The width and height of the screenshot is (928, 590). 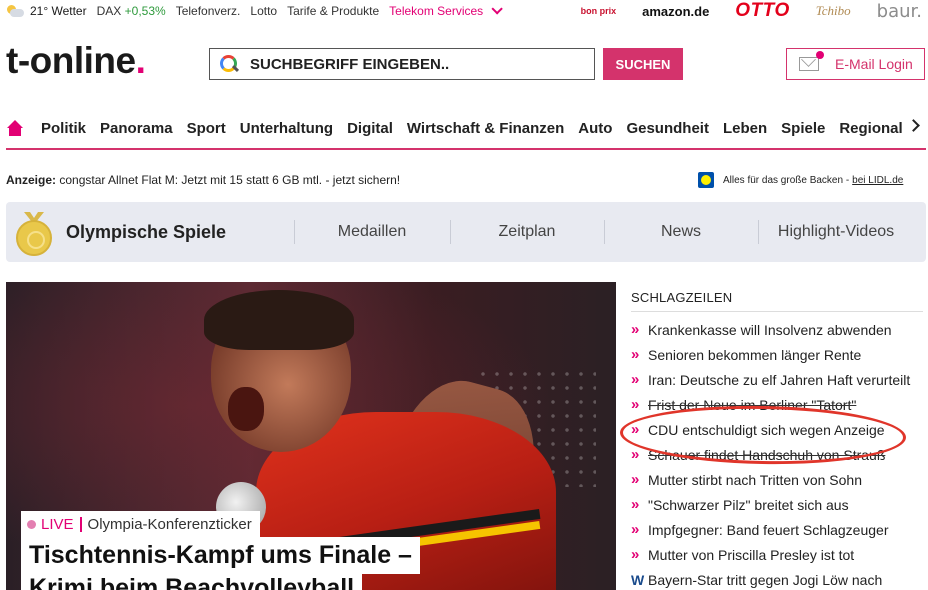 I want to click on link-telefonverzeichnis: Telefonverz., so click(x=208, y=11).